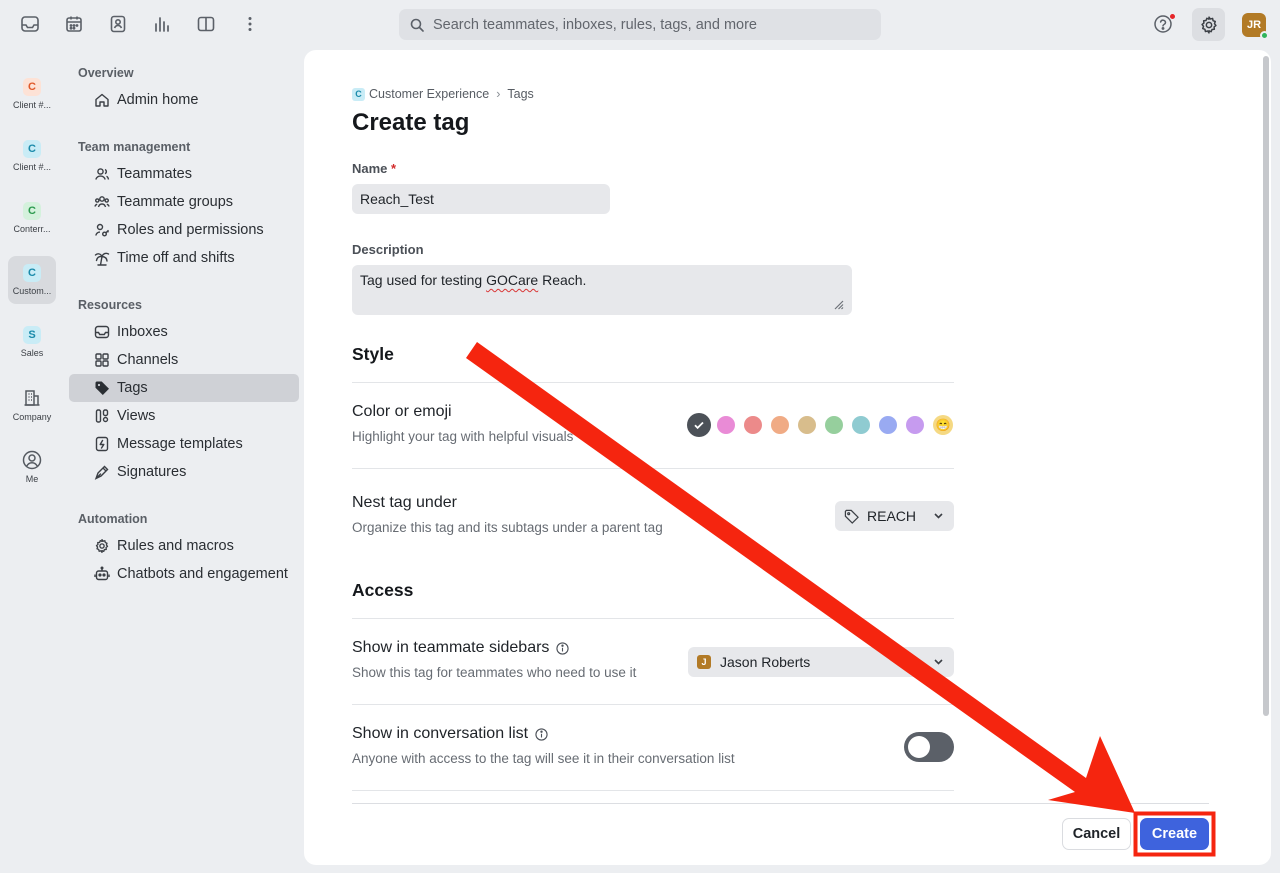 The height and width of the screenshot is (873, 1280). What do you see at coordinates (202, 574) in the screenshot?
I see `nav-label: Chatbots and engagement` at bounding box center [202, 574].